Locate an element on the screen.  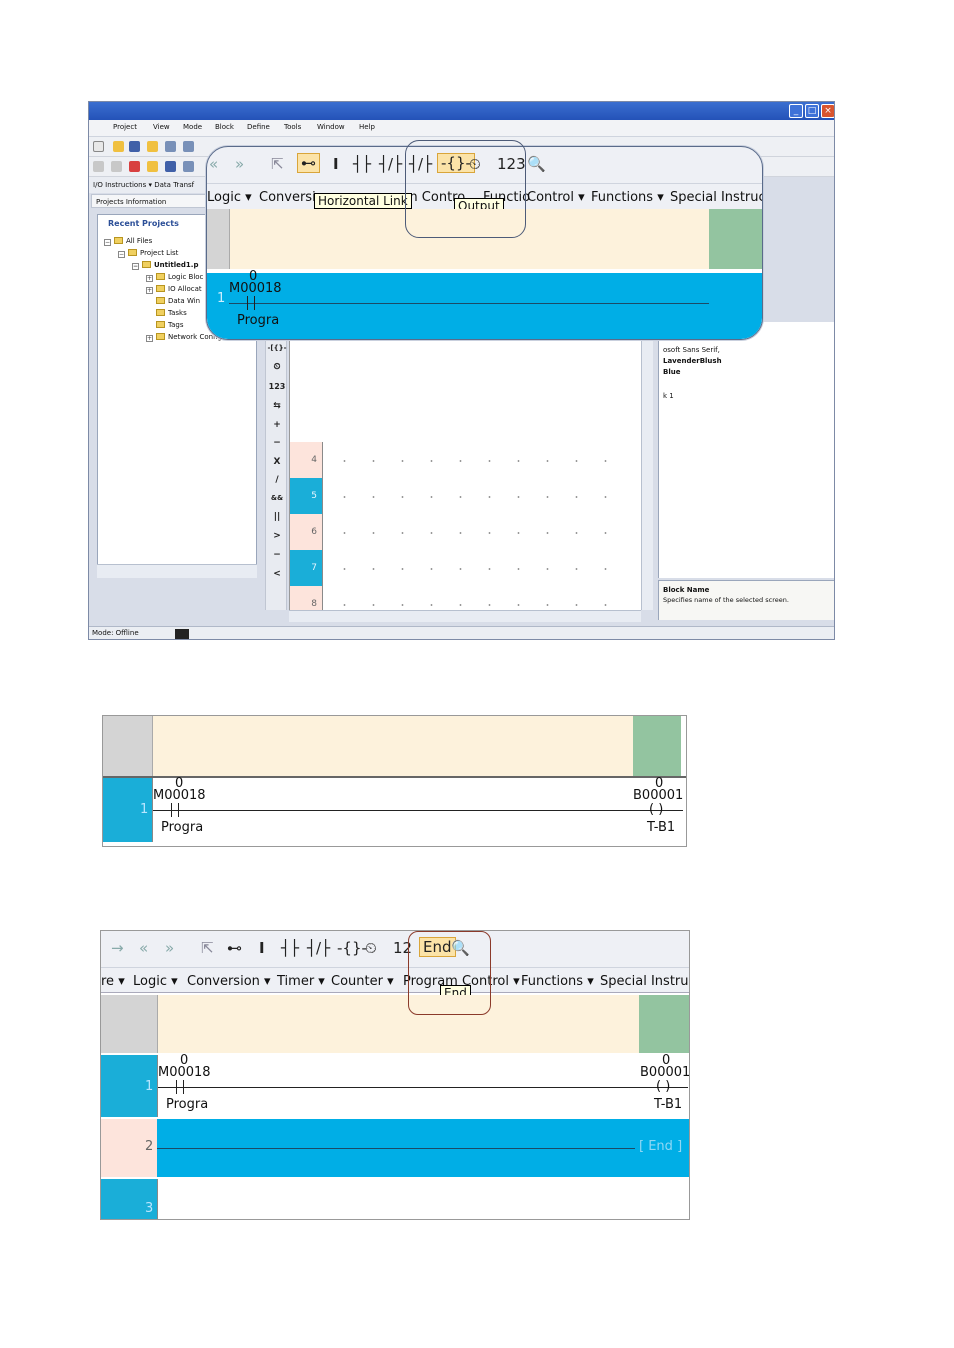
greater-than-tool: > is located at coordinates (277, 536).